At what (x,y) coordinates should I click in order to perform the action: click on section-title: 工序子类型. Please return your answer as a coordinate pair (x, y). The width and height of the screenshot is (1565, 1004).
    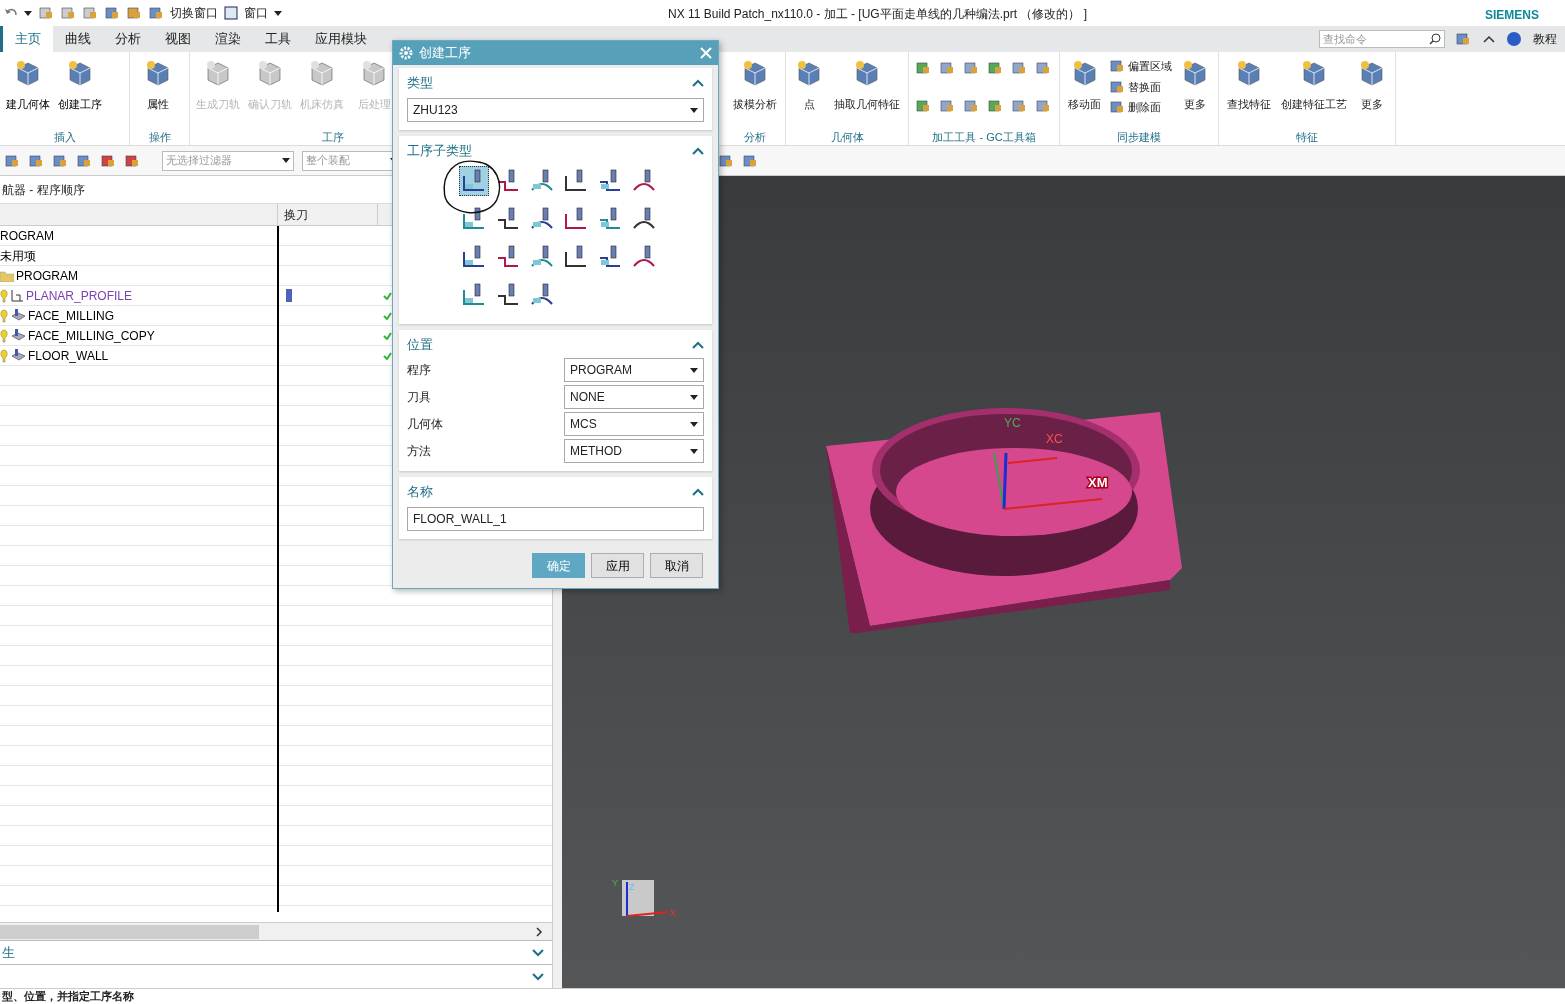
    Looking at the image, I should click on (439, 151).